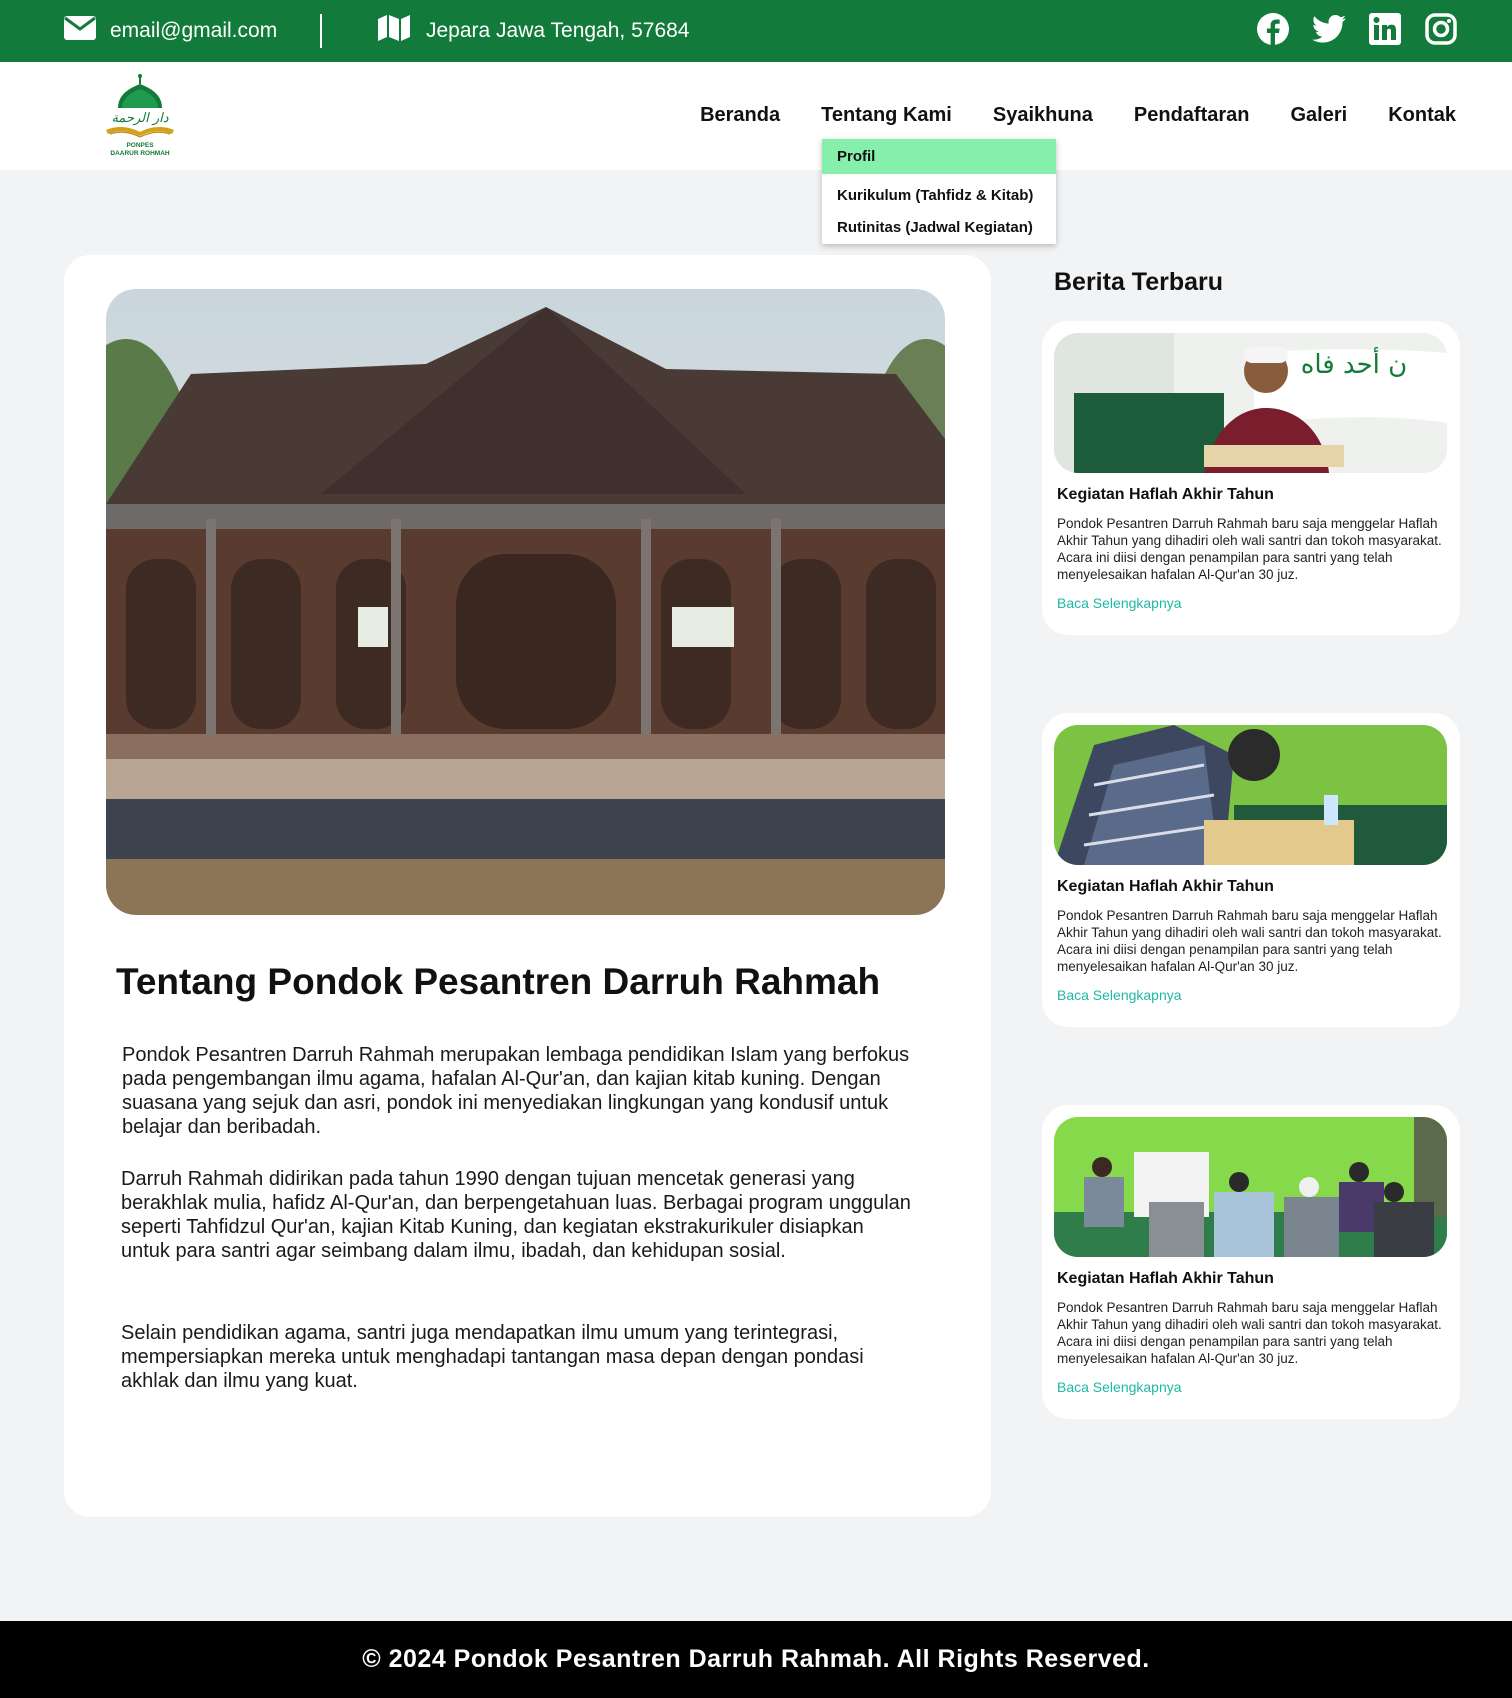  Describe the element at coordinates (1354, 363) in the screenshot. I see `svg-text: ن أحد فاه` at that location.